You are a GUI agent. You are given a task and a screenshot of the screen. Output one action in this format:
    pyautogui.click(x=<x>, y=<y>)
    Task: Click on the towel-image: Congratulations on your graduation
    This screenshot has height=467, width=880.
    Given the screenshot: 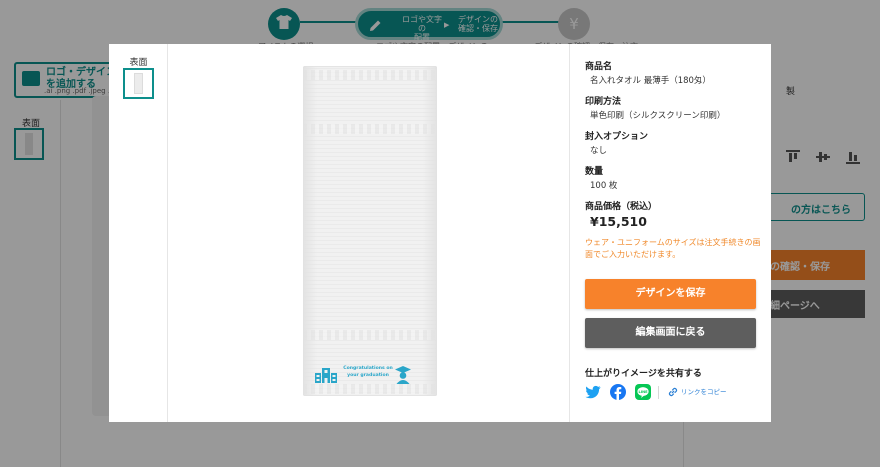 What is the action you would take?
    pyautogui.click(x=370, y=231)
    